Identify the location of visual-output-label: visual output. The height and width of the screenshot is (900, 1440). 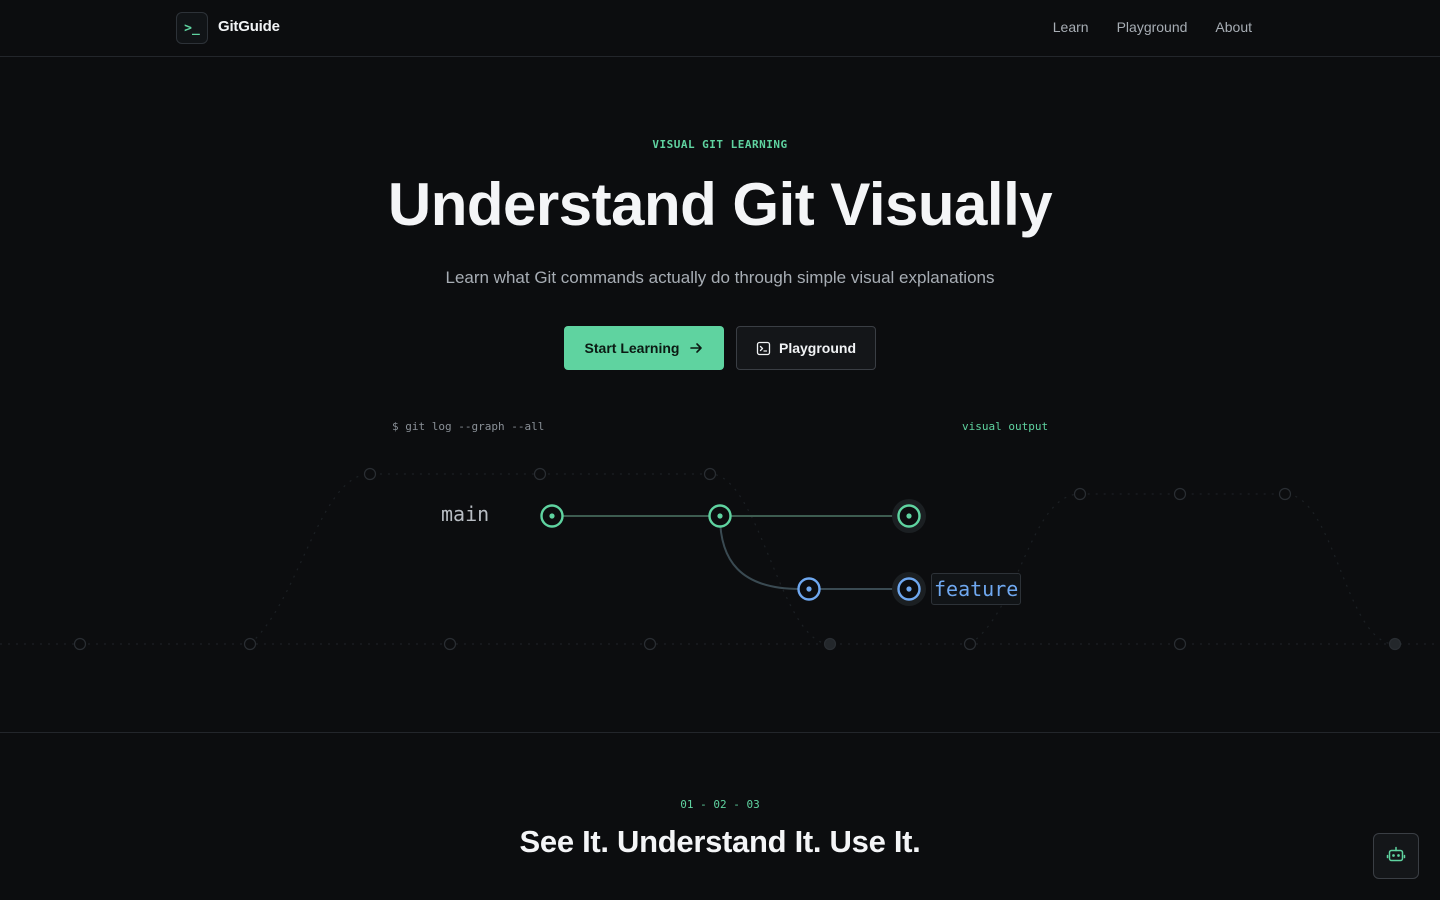
(1005, 426).